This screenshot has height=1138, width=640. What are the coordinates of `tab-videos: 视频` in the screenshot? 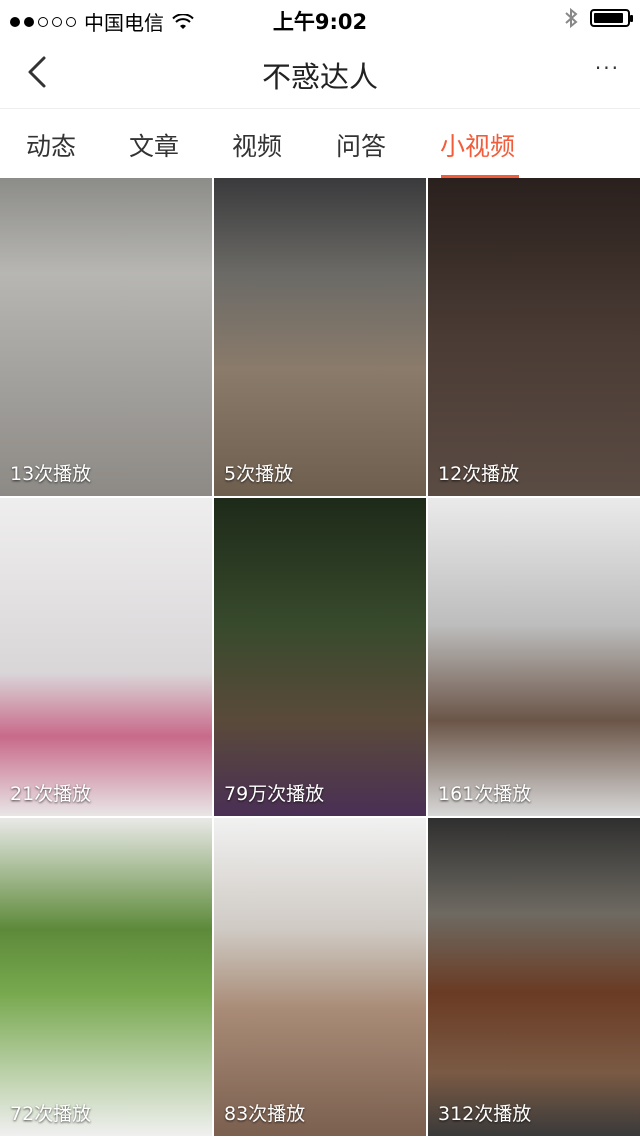 It's located at (257, 145).